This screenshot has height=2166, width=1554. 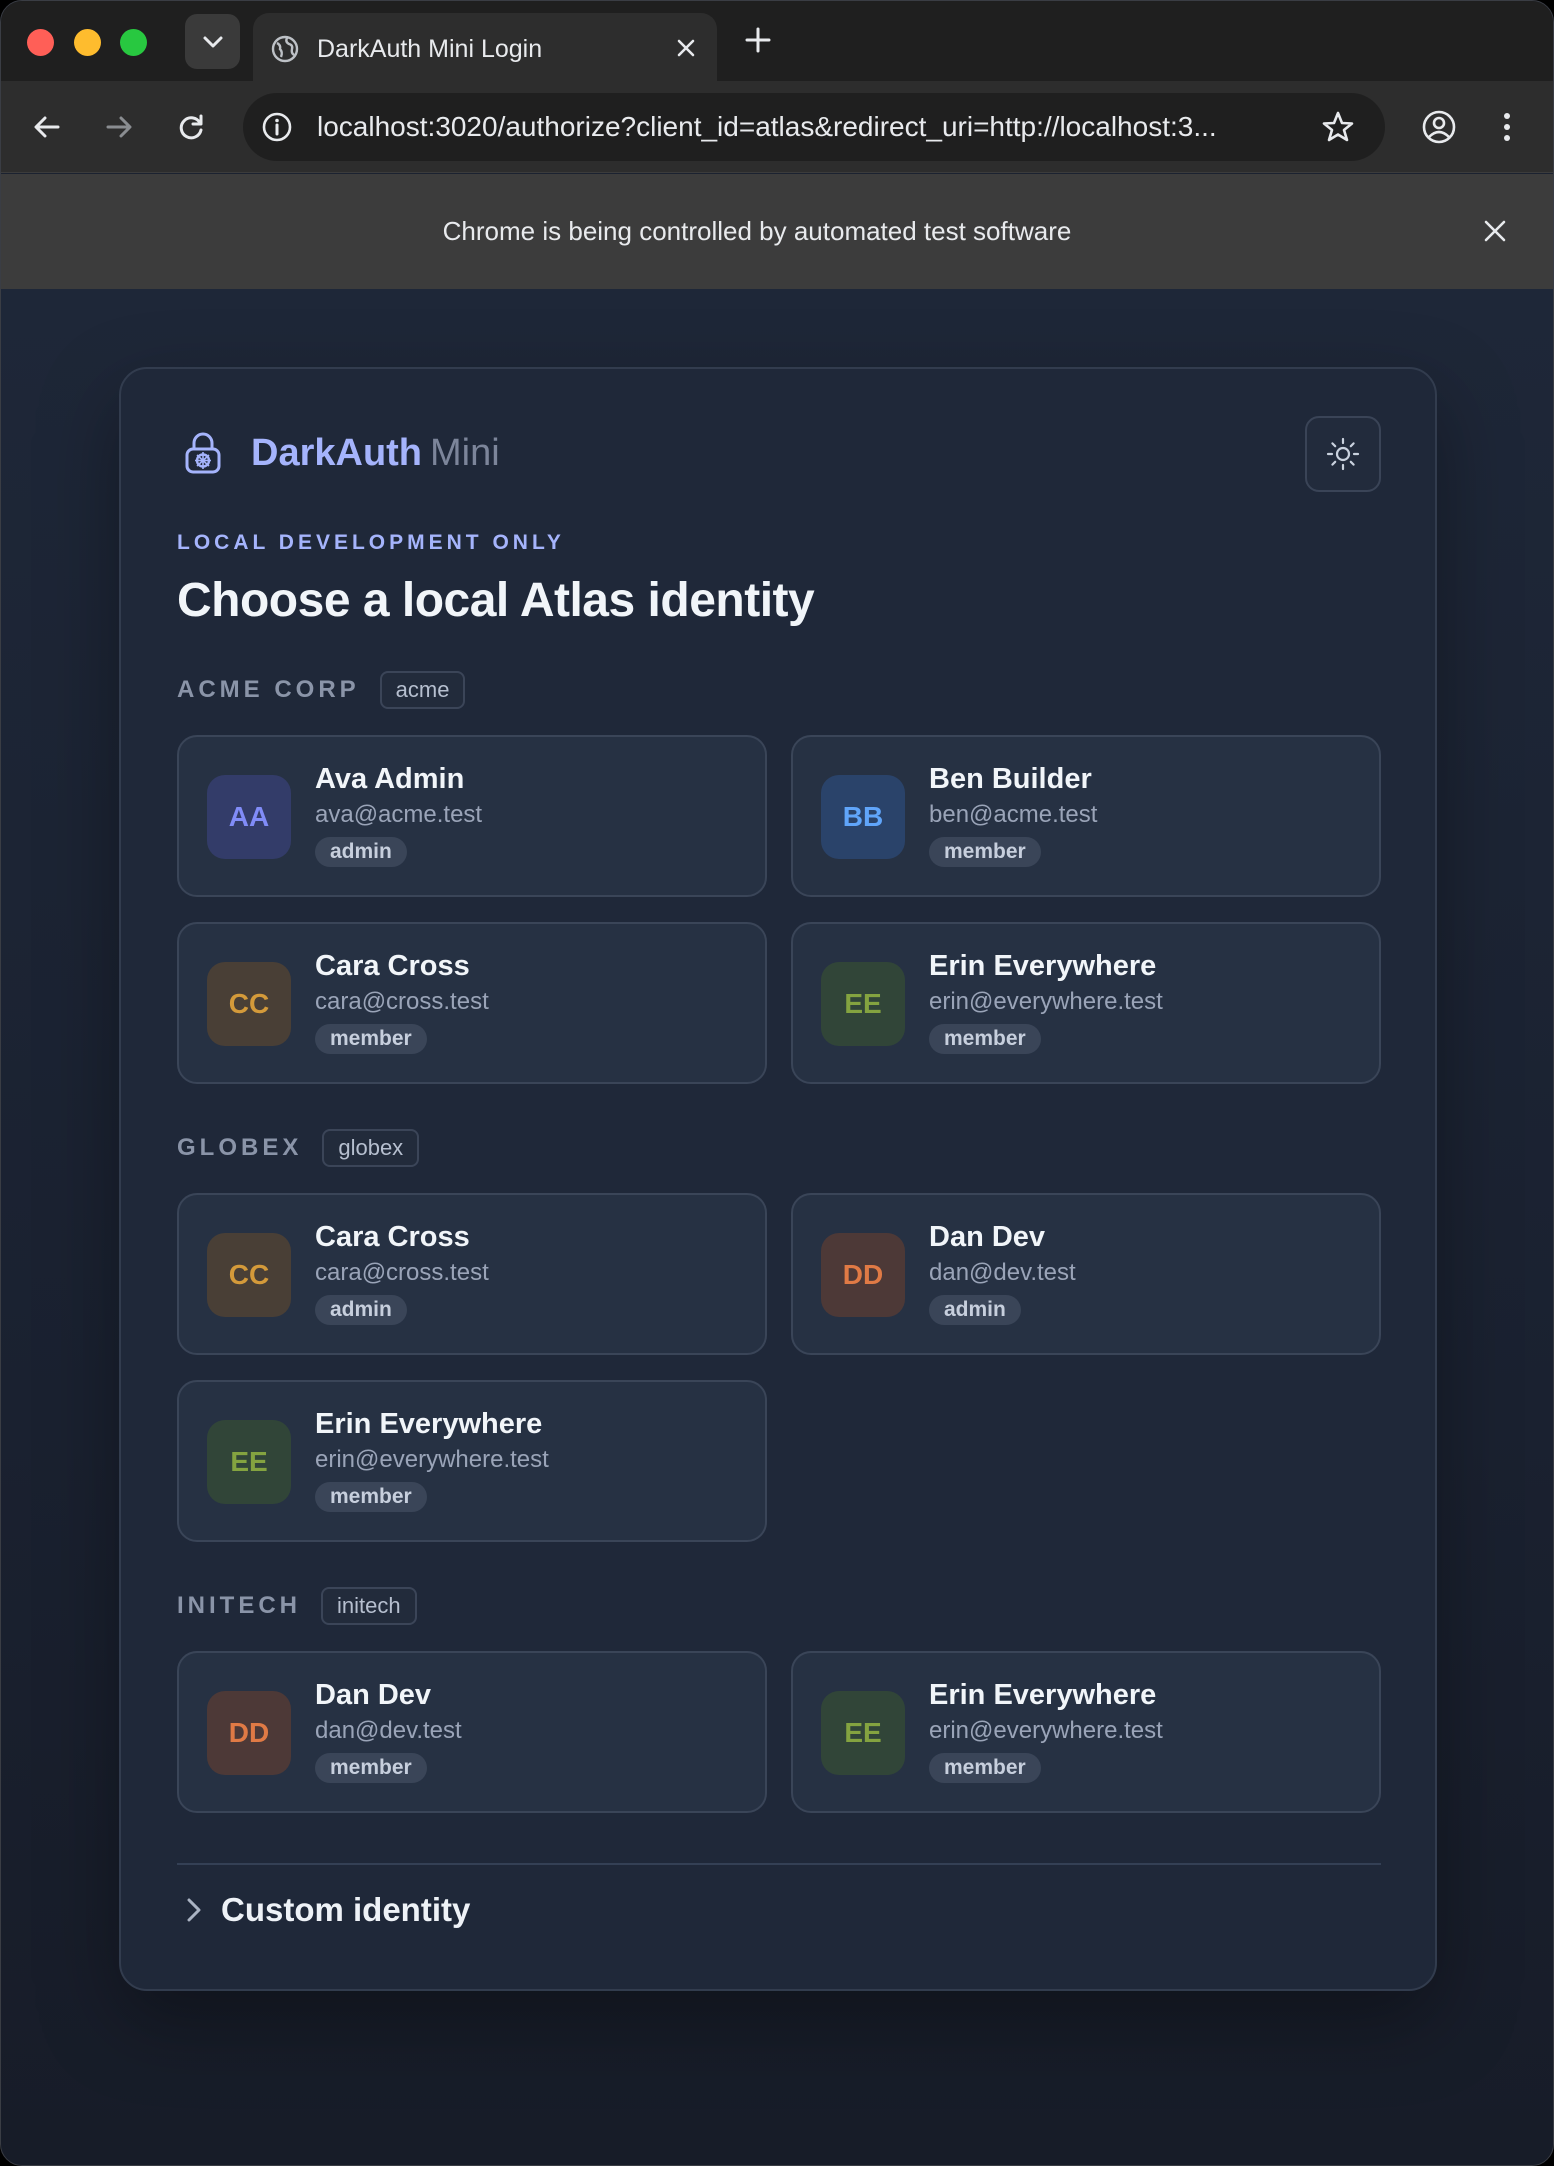 I want to click on avatar: AA, so click(x=249, y=817).